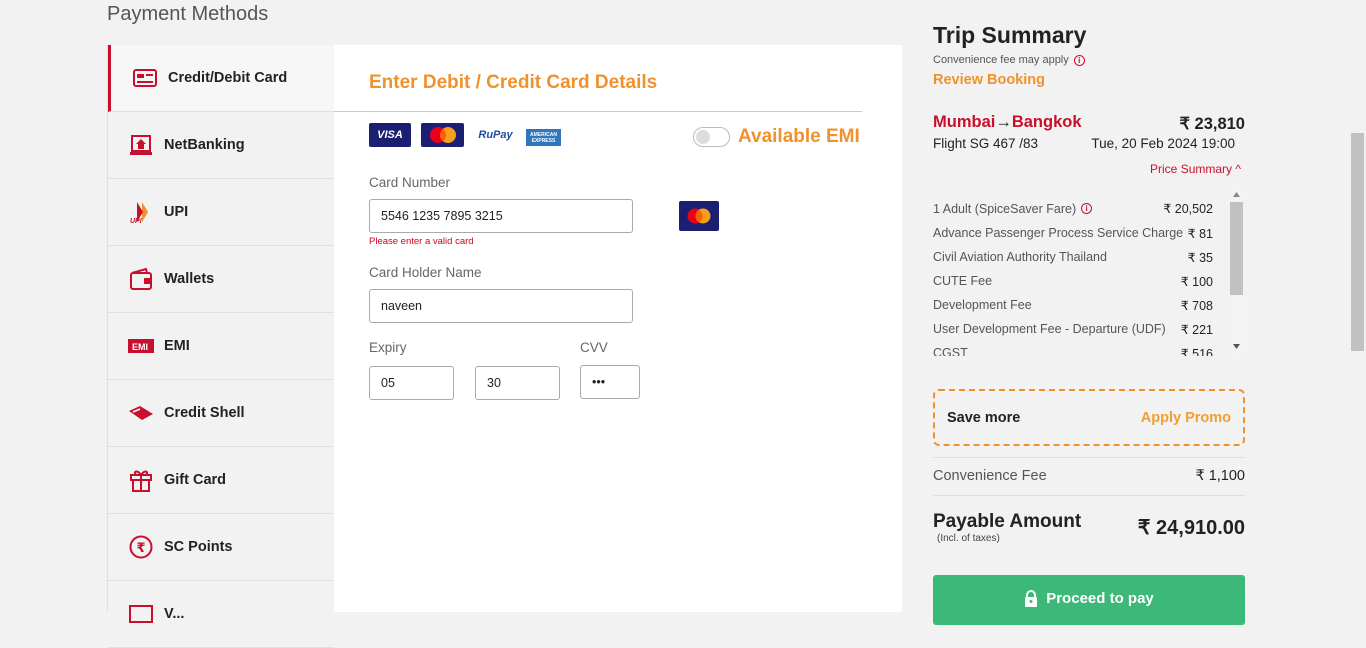 The image size is (1366, 648). I want to click on cvv-input, so click(610, 382).